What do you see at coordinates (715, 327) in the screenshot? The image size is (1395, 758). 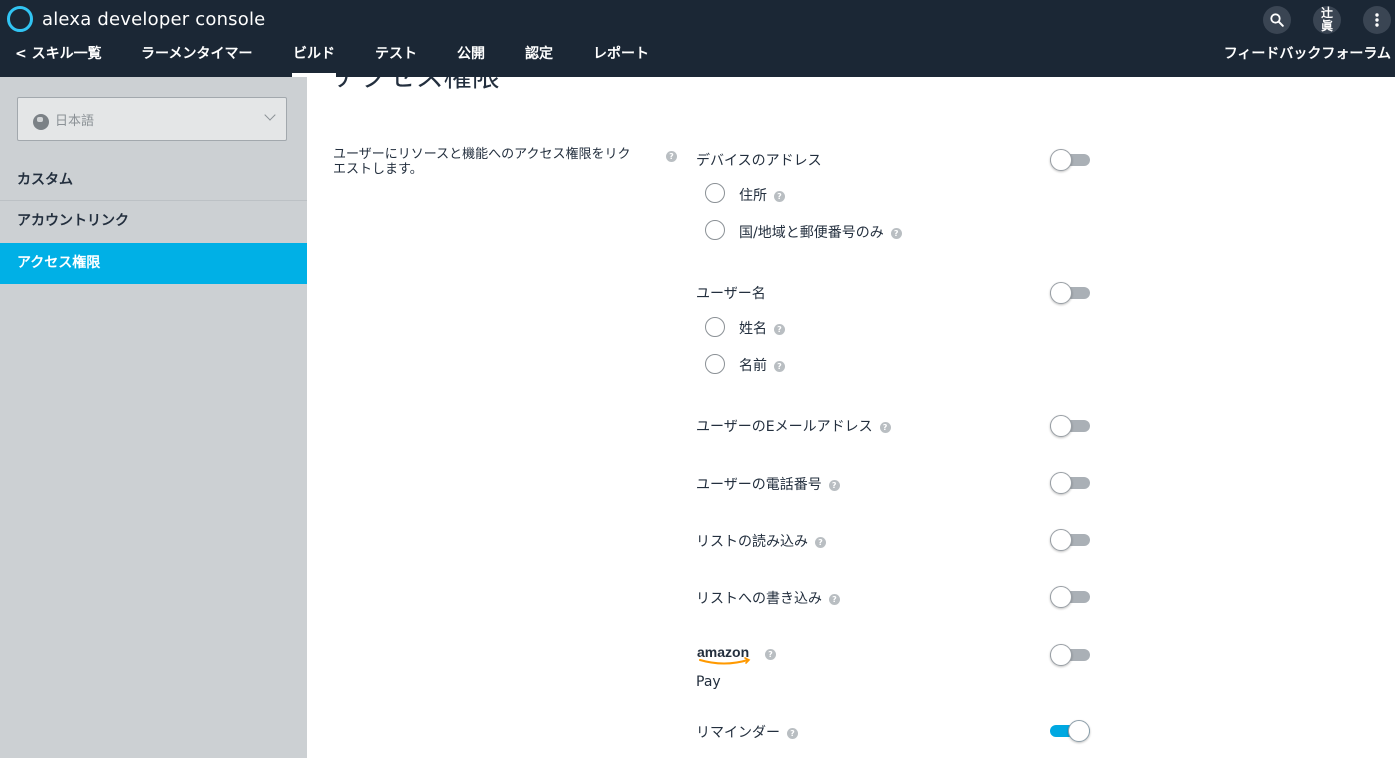 I see `radio-full-name` at bounding box center [715, 327].